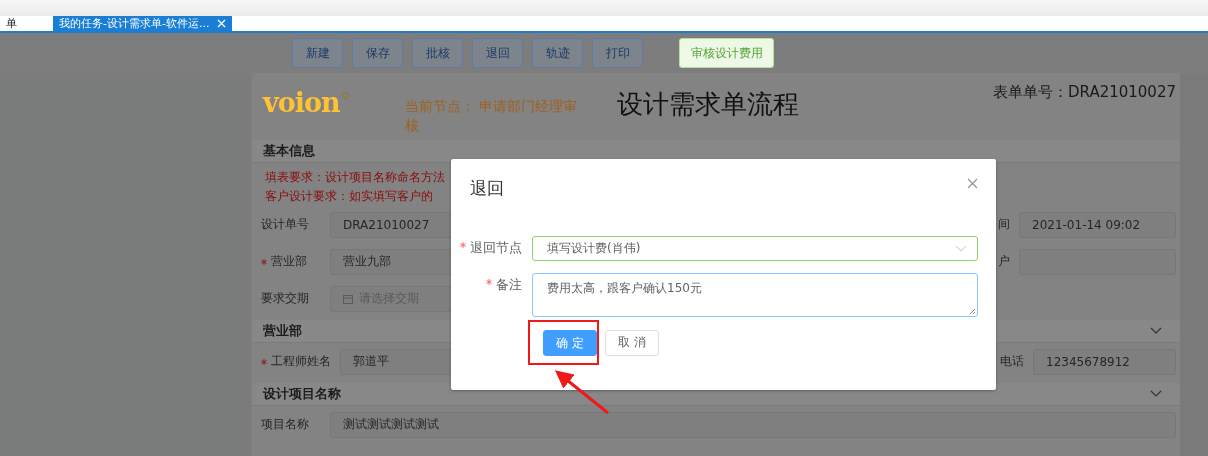 The width and height of the screenshot is (1208, 456). What do you see at coordinates (11, 23) in the screenshot?
I see `tab: 单` at bounding box center [11, 23].